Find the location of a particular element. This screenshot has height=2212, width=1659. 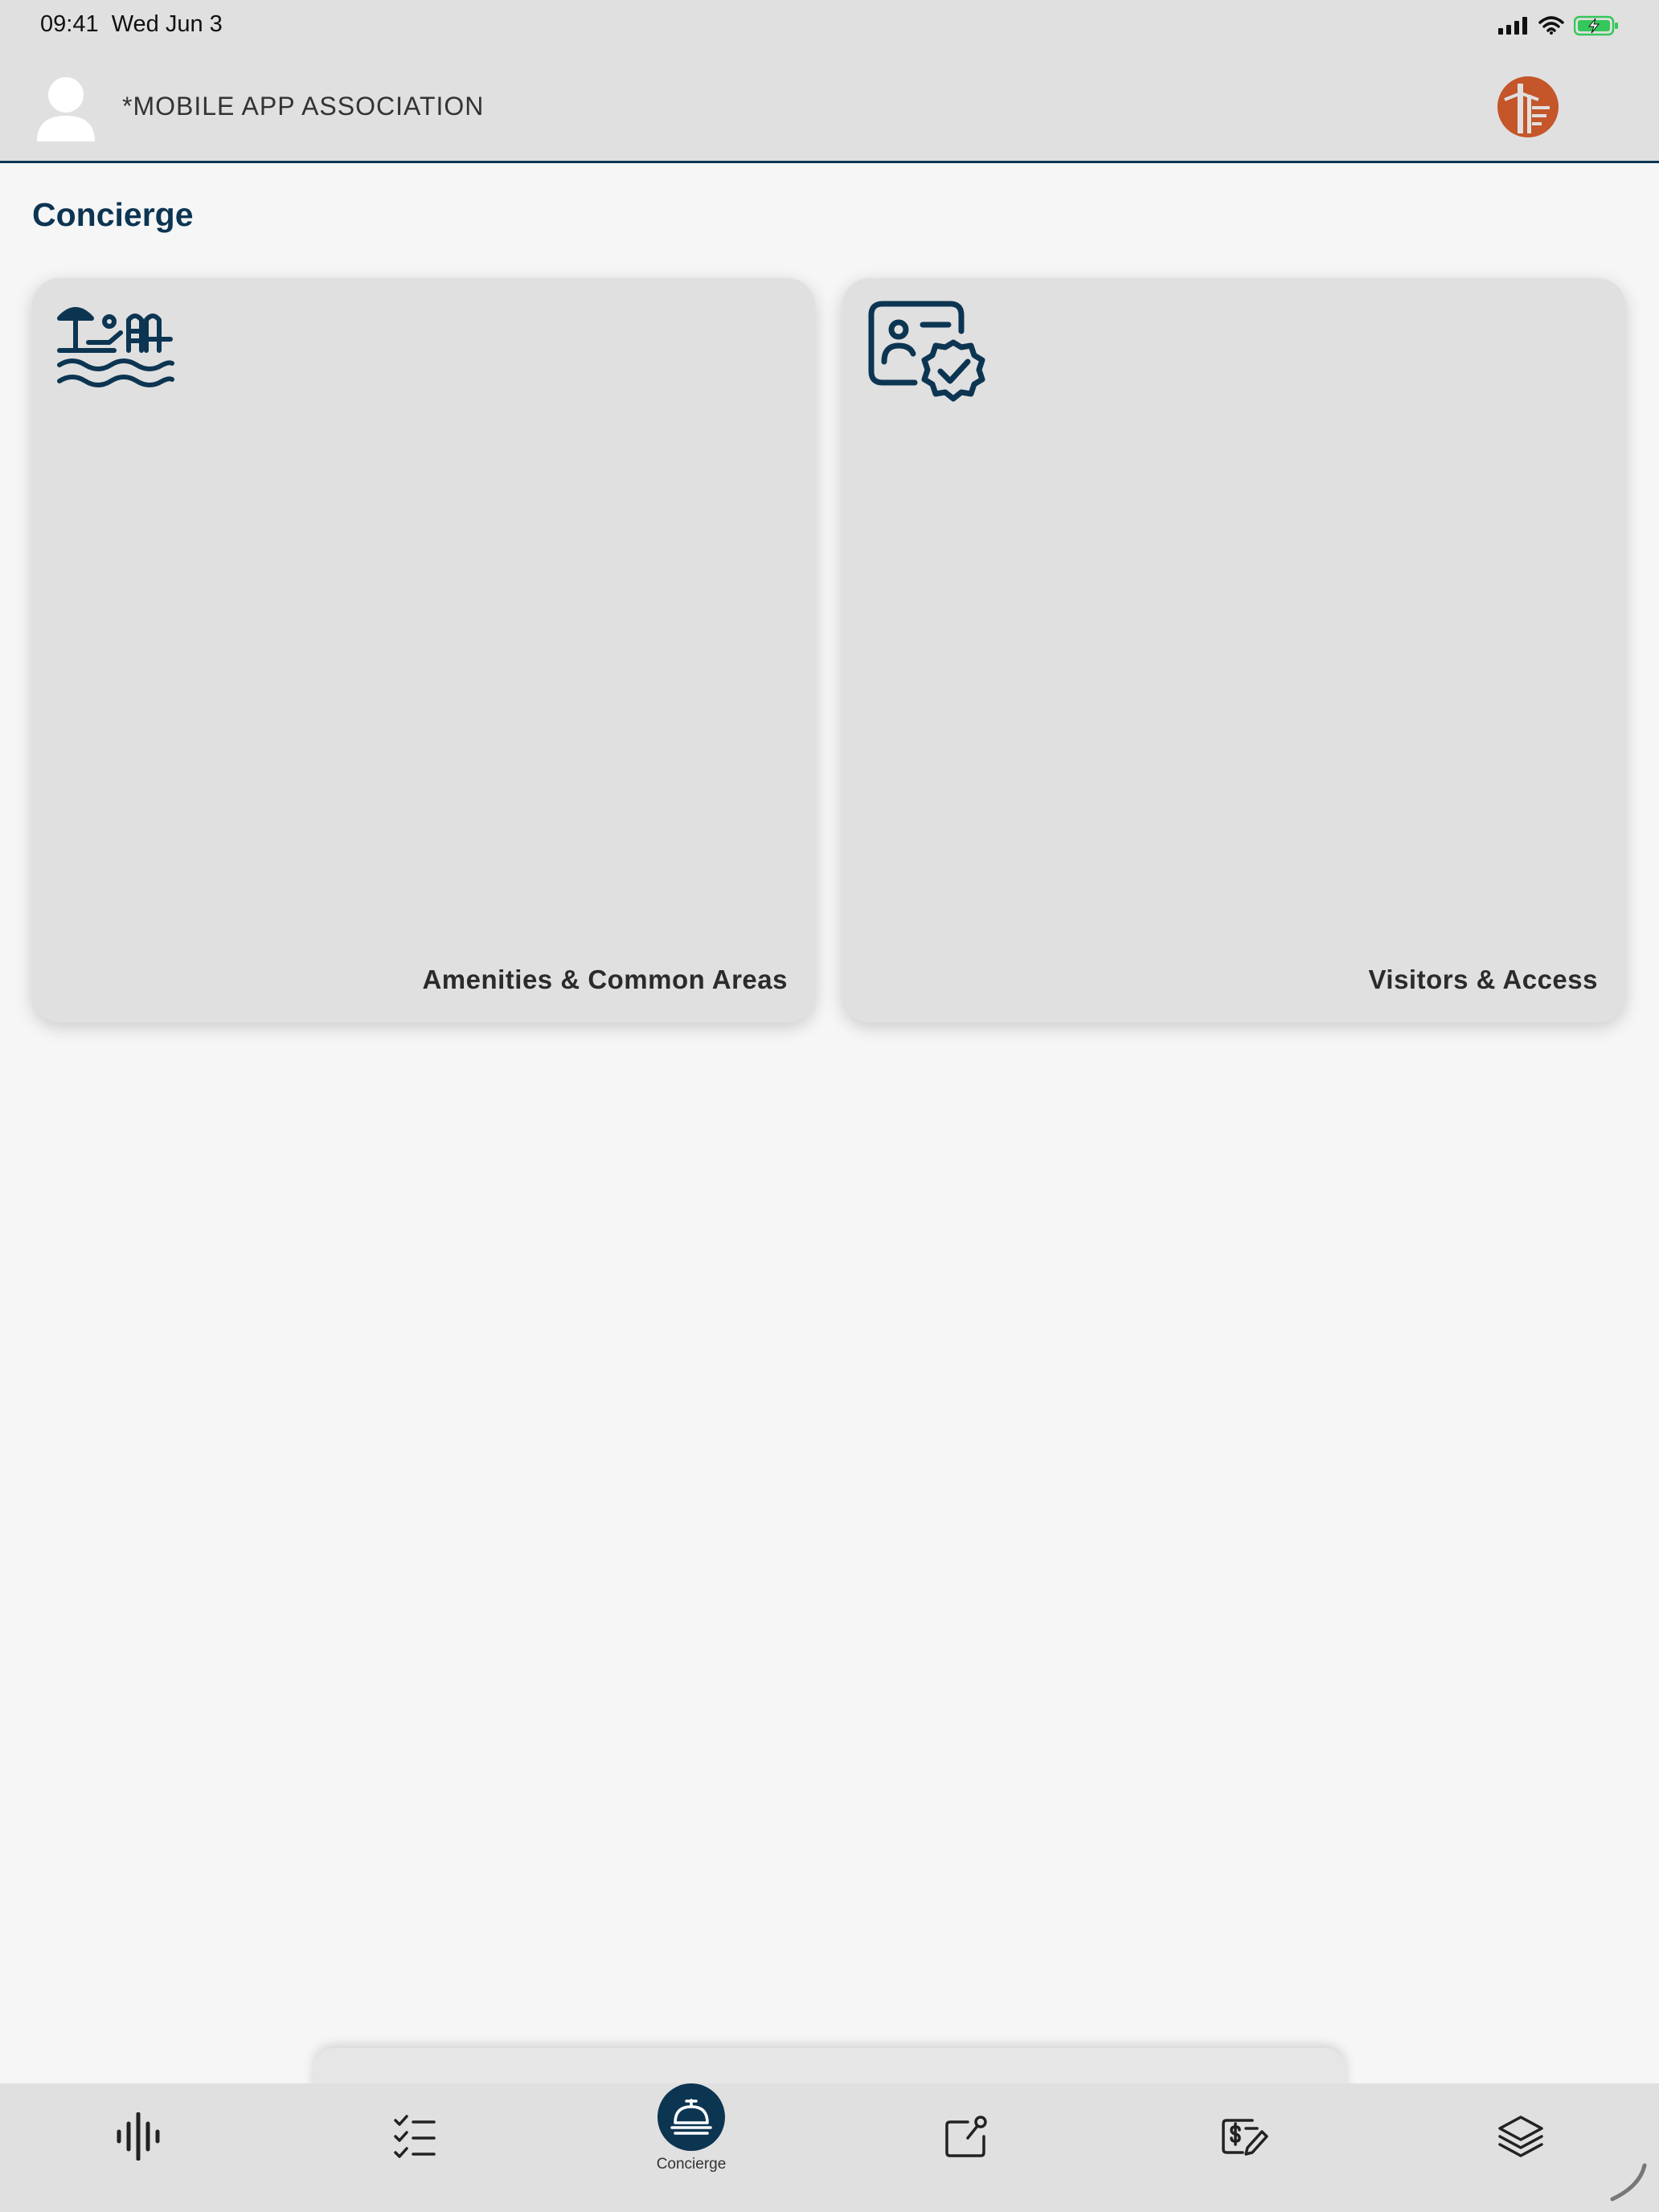

tab-checklist is located at coordinates (414, 2147).